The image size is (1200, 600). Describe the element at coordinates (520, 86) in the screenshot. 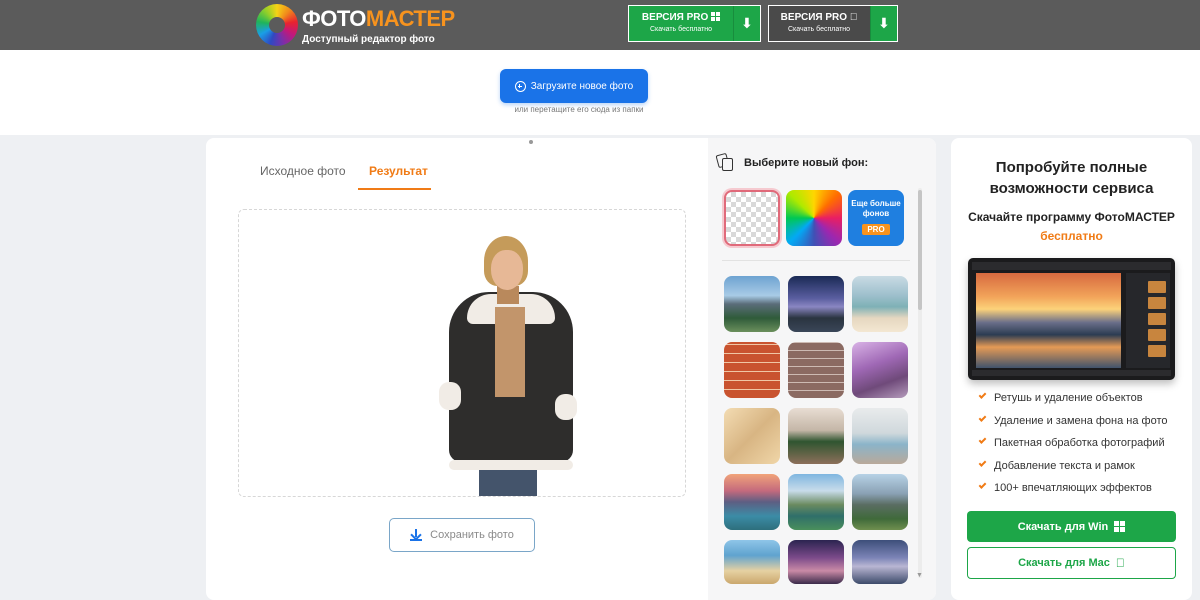

I see `plus-circle-icon` at that location.